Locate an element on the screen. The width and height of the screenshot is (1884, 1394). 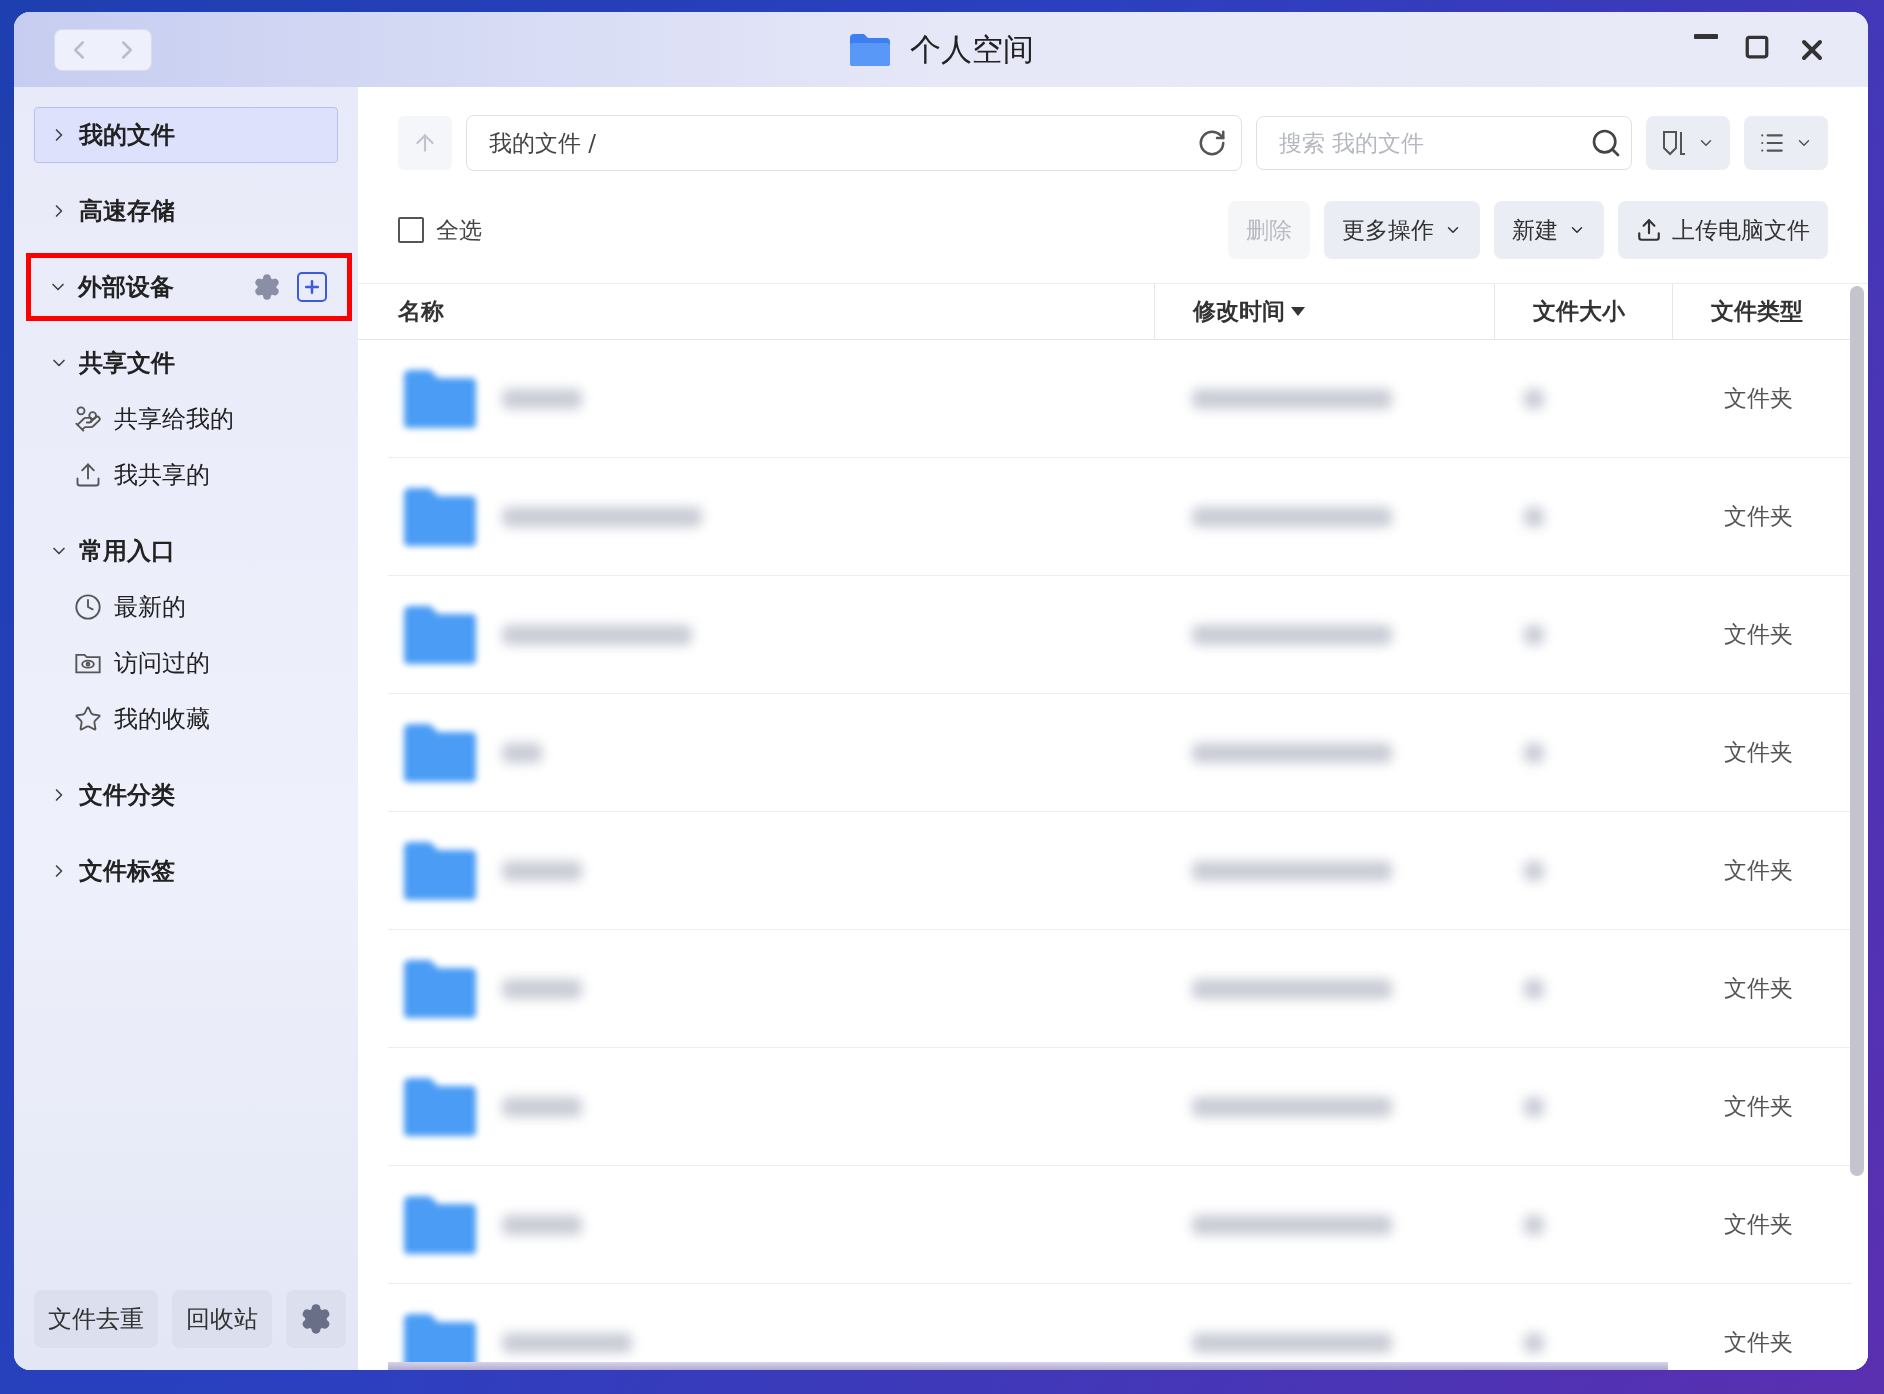
folder-icon is located at coordinates (870, 49).